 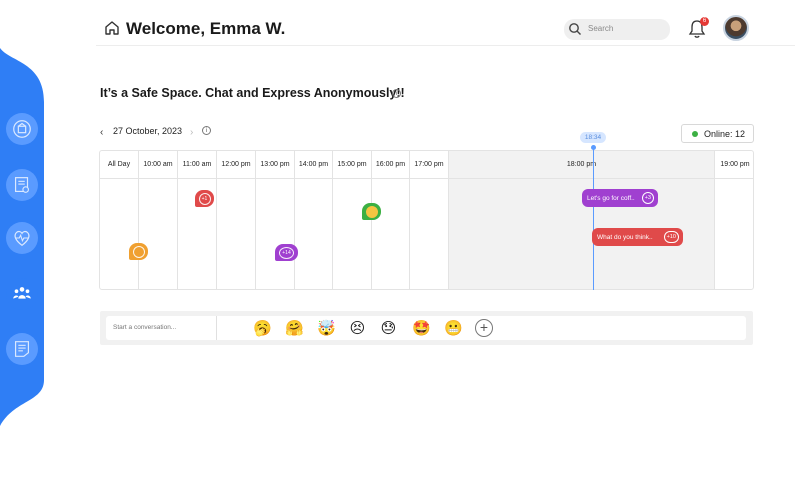 I want to click on timeline-column: 10:00 am, so click(x=158, y=220).